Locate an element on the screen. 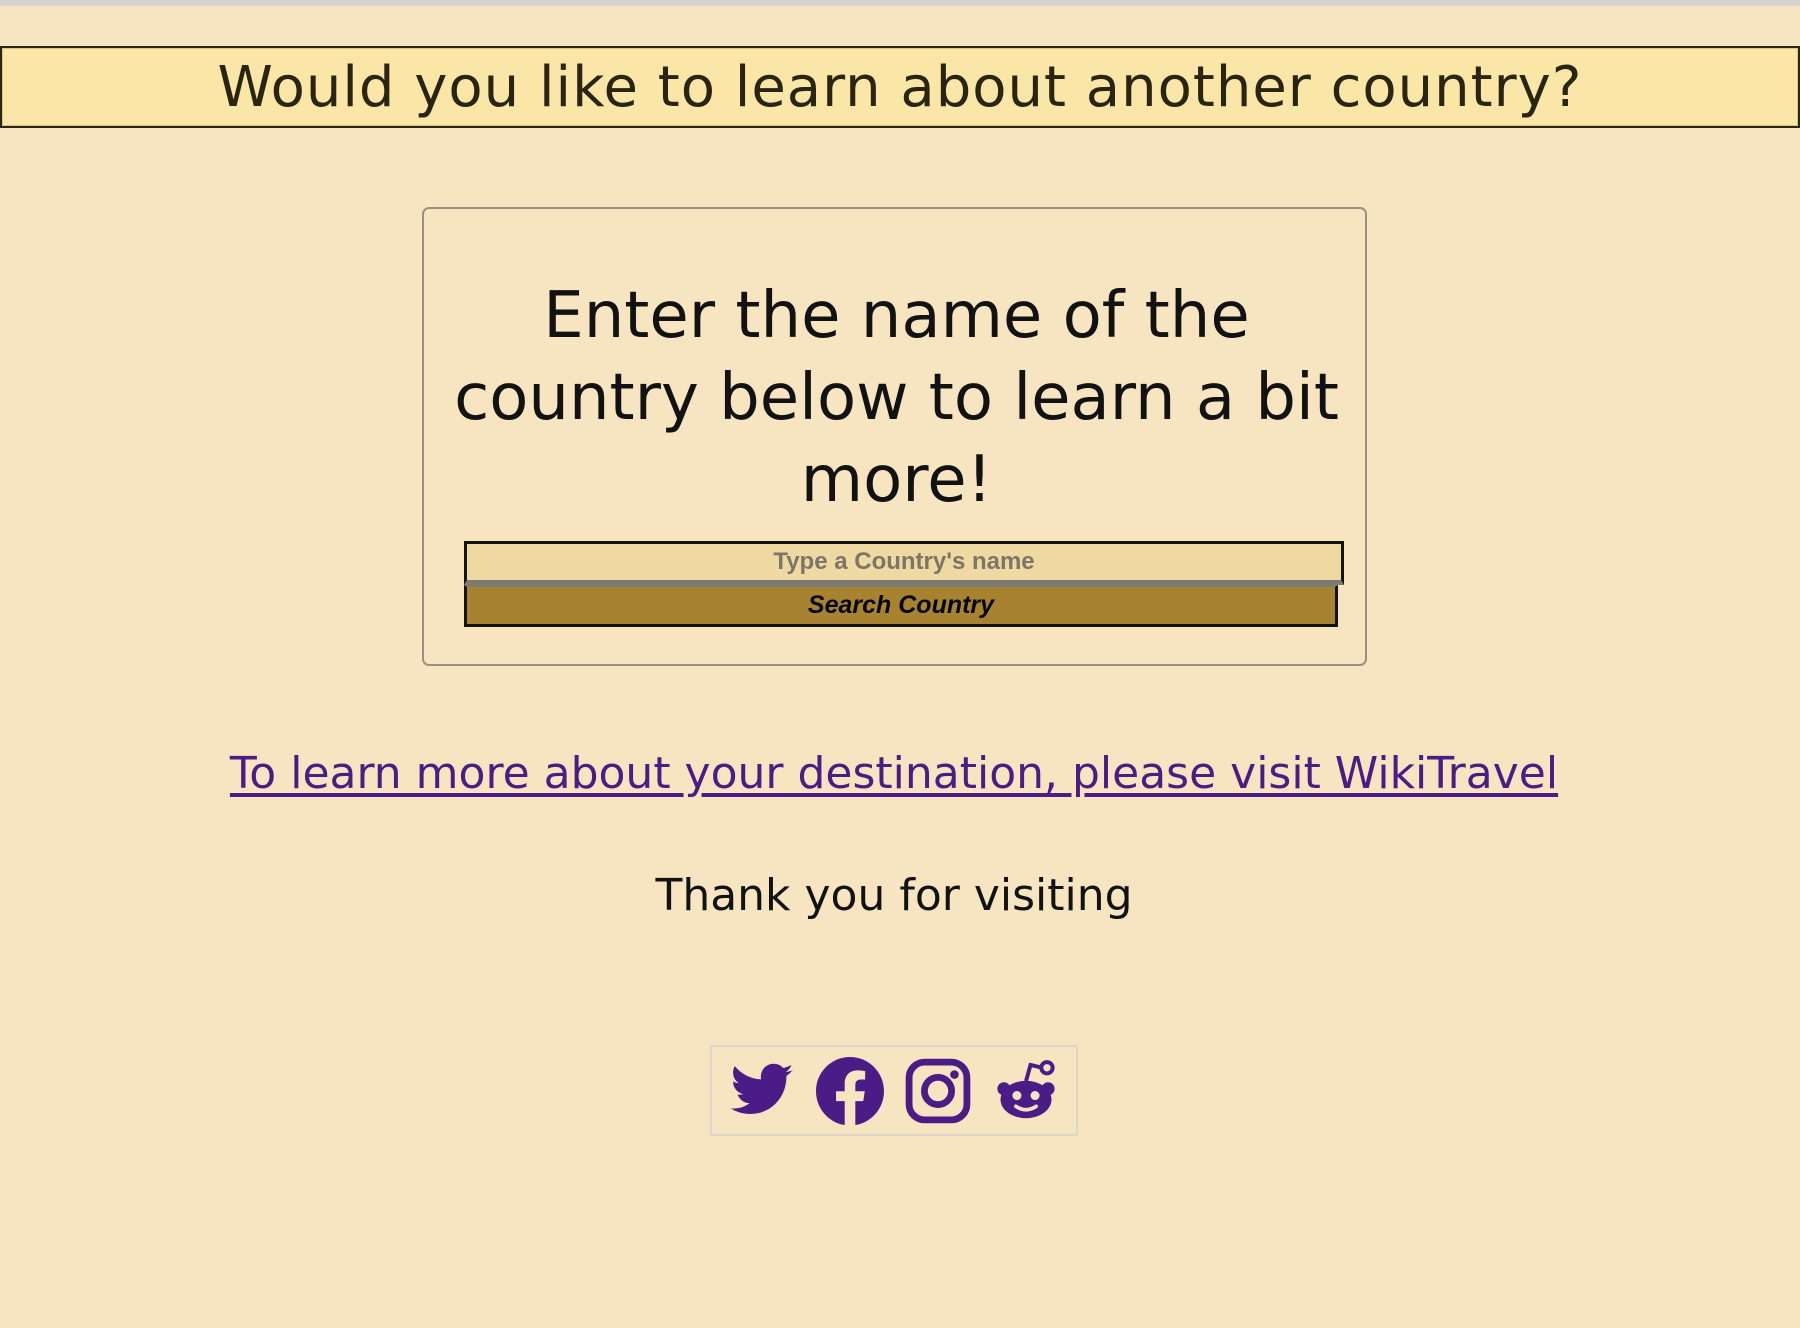  search-country-button: Search Country is located at coordinates (901, 606).